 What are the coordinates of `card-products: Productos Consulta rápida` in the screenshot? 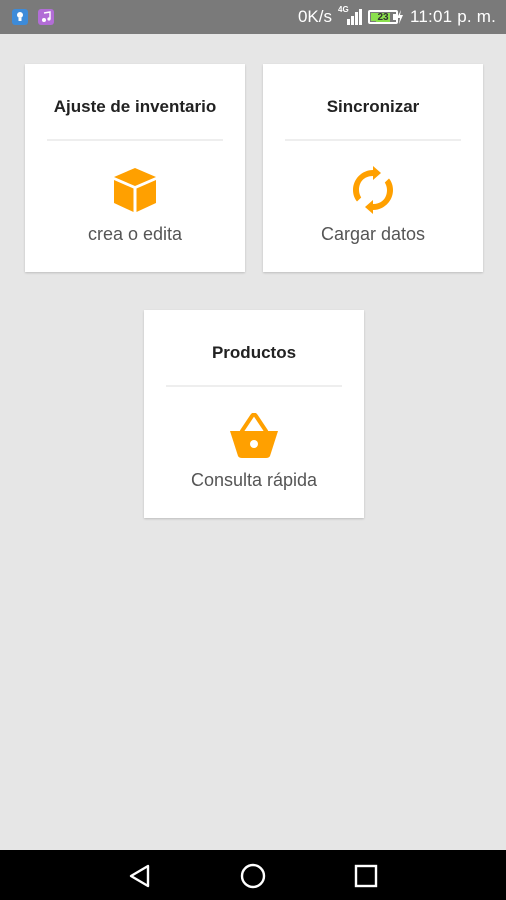 It's located at (254, 414).